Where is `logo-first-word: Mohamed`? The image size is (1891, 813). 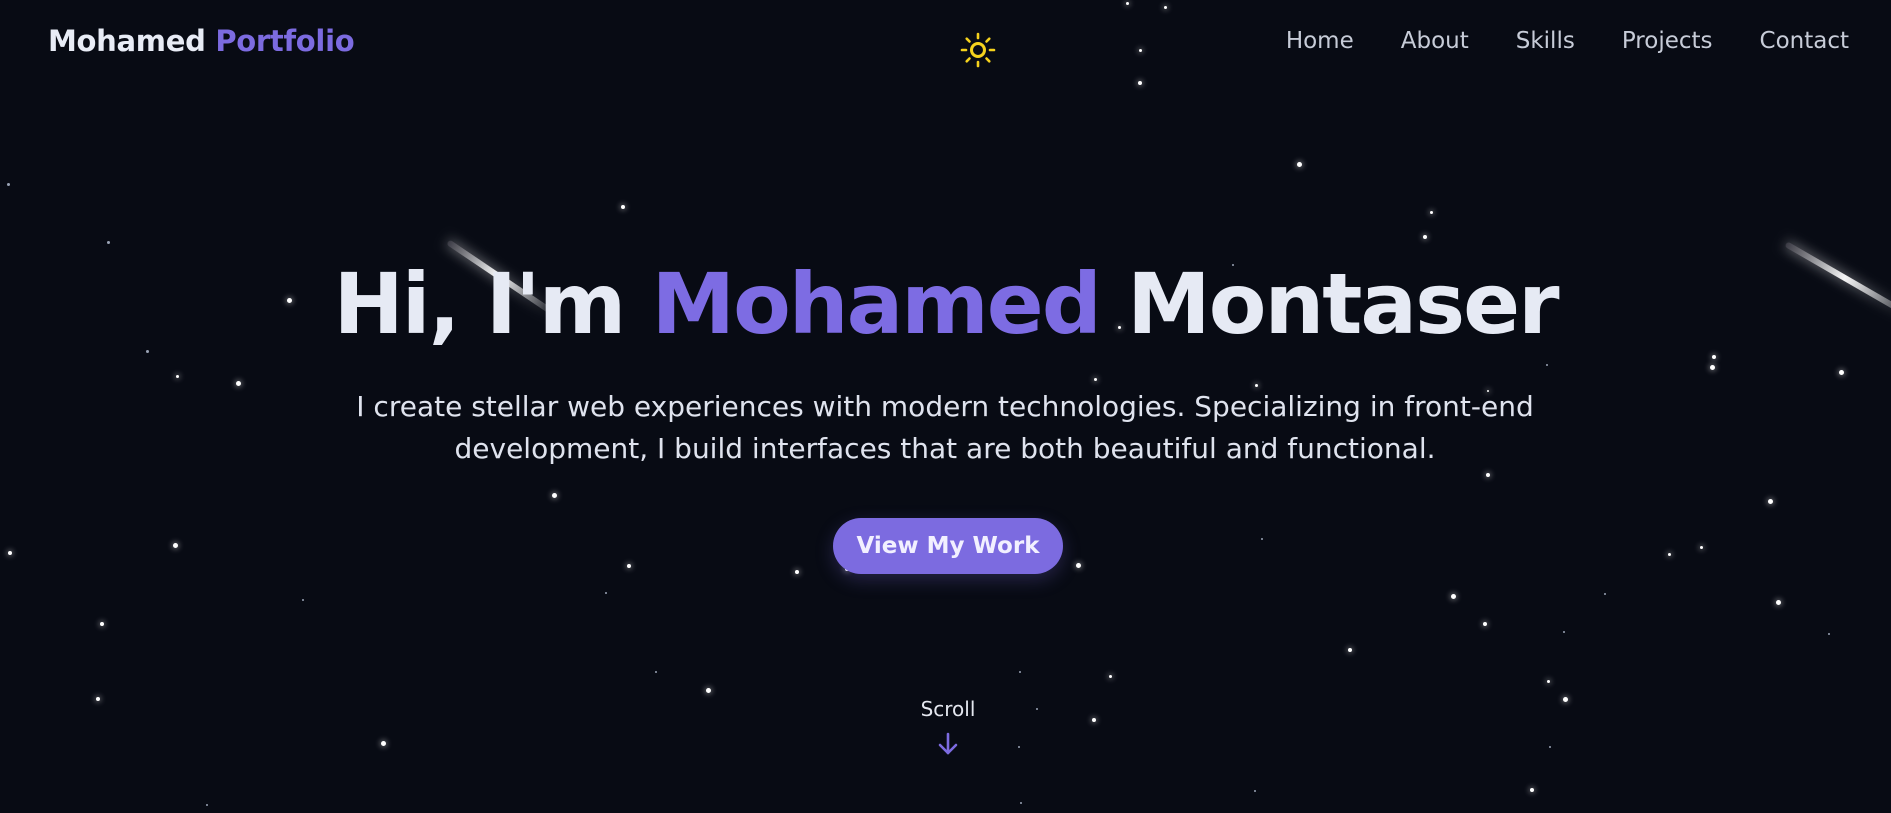
logo-first-word: Mohamed is located at coordinates (127, 41).